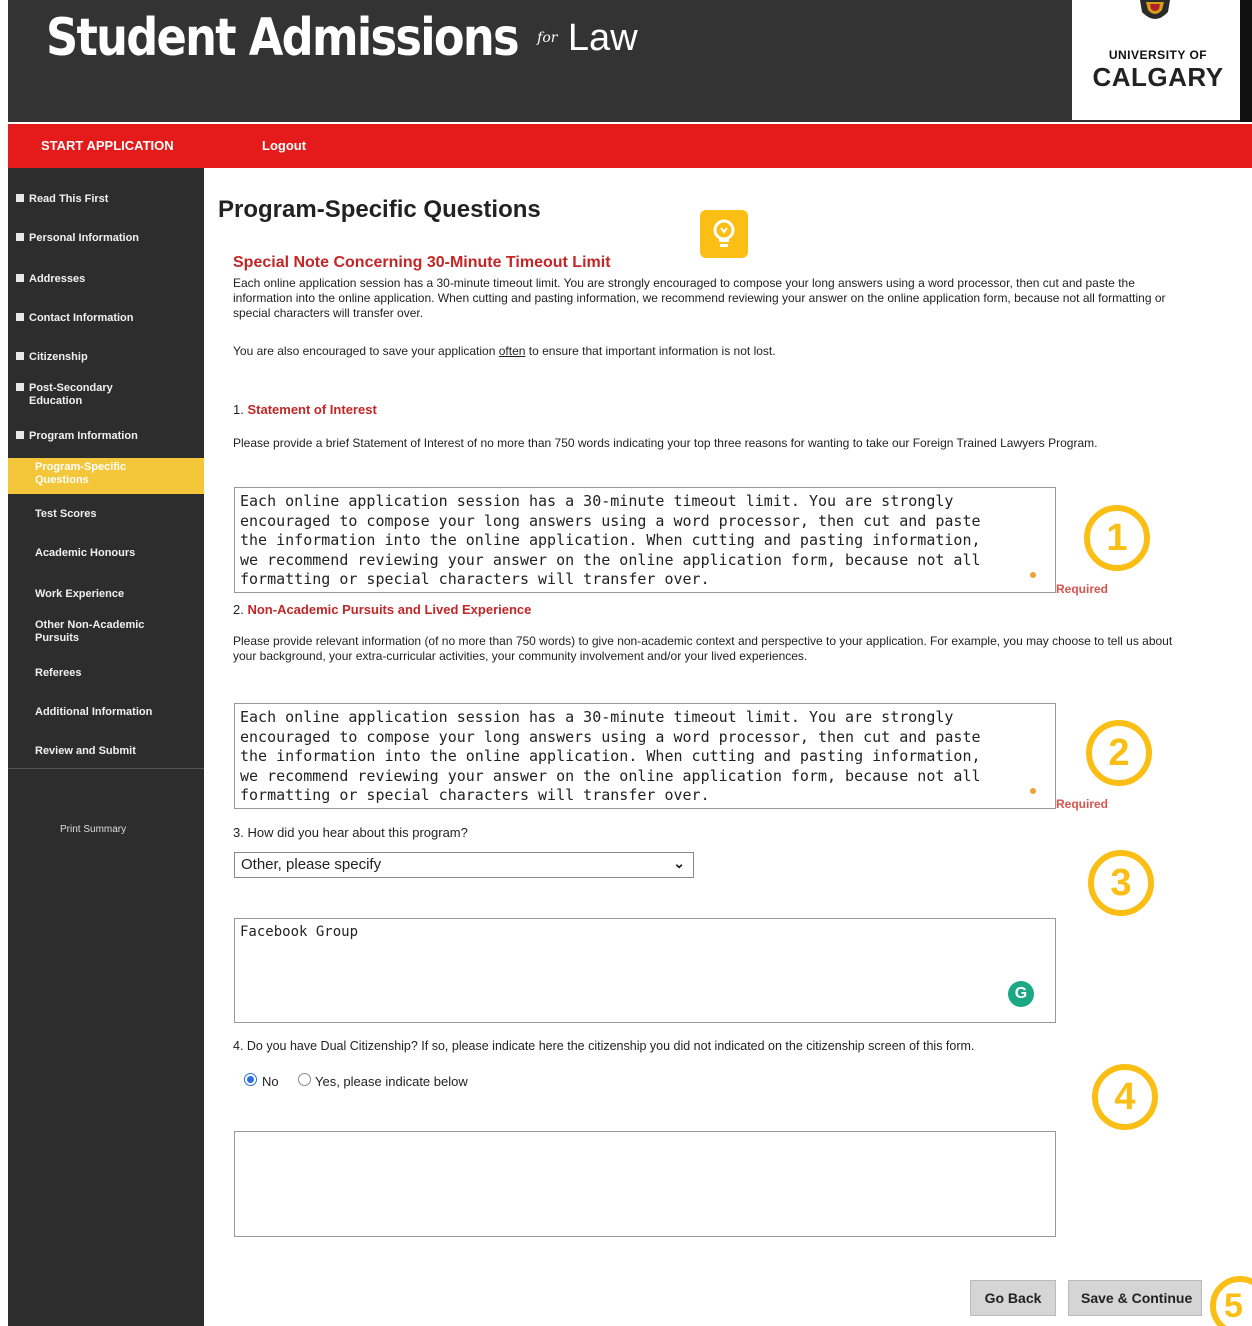 The width and height of the screenshot is (1252, 1326). I want to click on sidebar-divider, so click(106, 768).